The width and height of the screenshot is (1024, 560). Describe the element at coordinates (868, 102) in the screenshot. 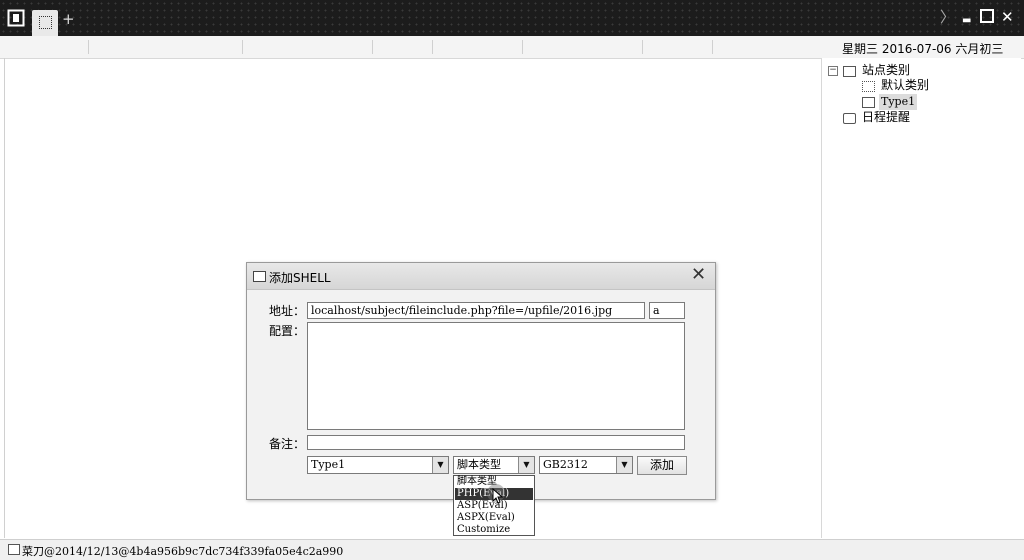

I see `type-icon` at that location.